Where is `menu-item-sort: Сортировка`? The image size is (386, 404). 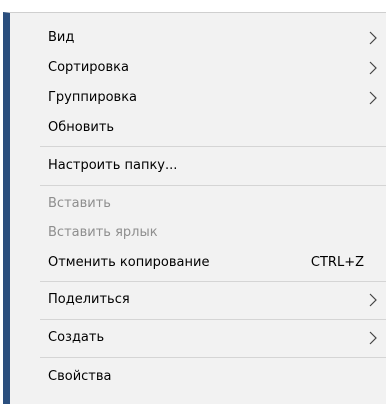 menu-item-sort: Сортировка is located at coordinates (198, 67).